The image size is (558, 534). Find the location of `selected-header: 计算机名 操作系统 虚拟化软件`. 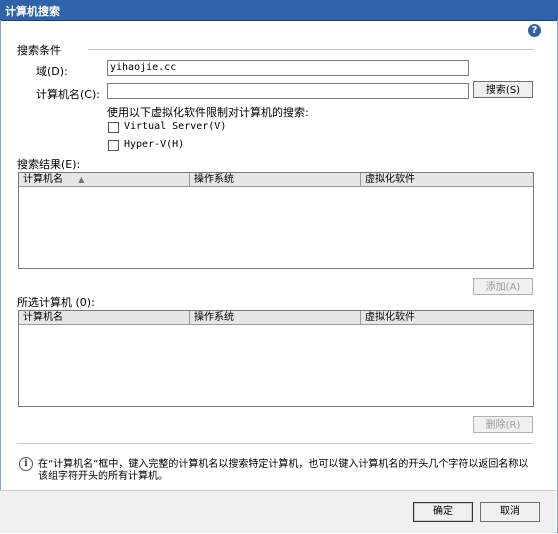

selected-header: 计算机名 操作系统 虚拟化软件 is located at coordinates (276, 318).